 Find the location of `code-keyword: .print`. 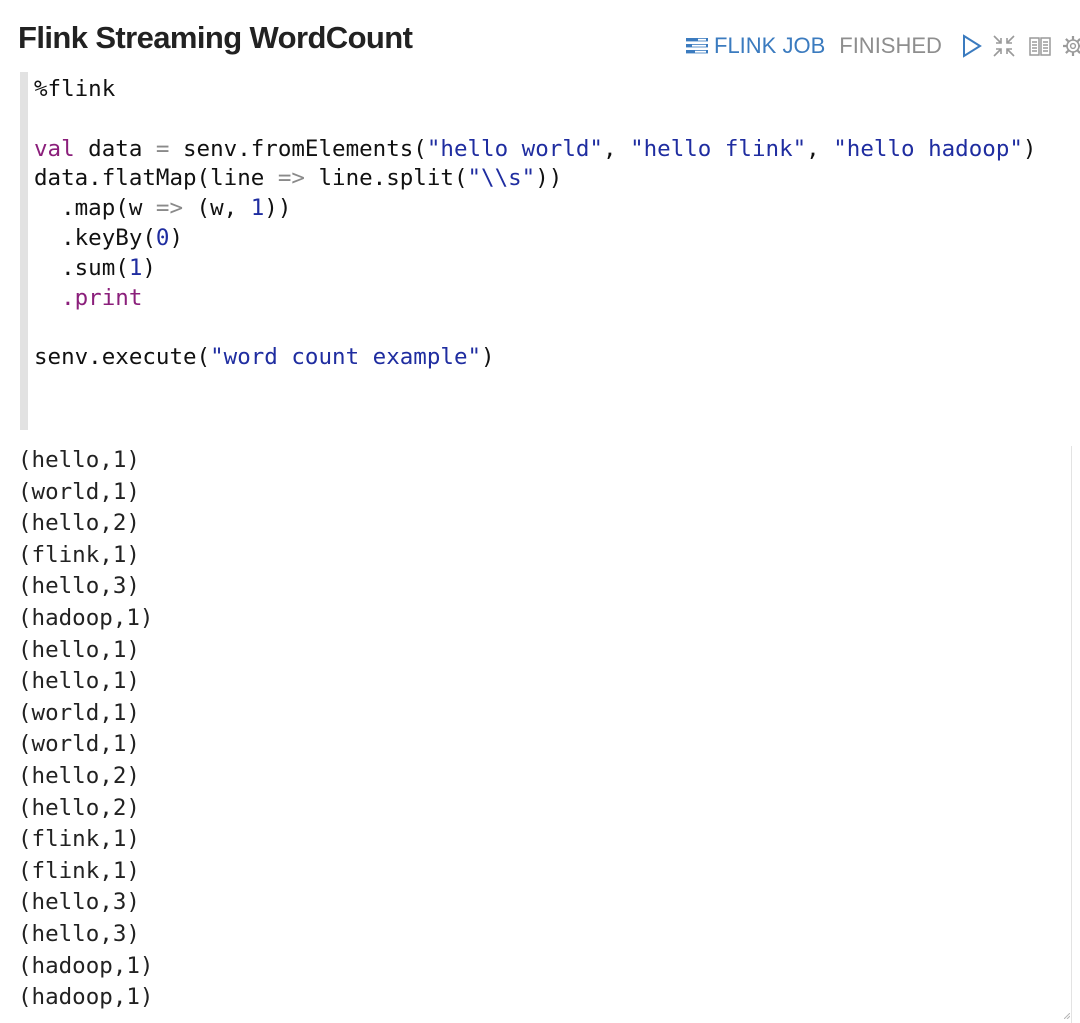

code-keyword: .print is located at coordinates (102, 297).